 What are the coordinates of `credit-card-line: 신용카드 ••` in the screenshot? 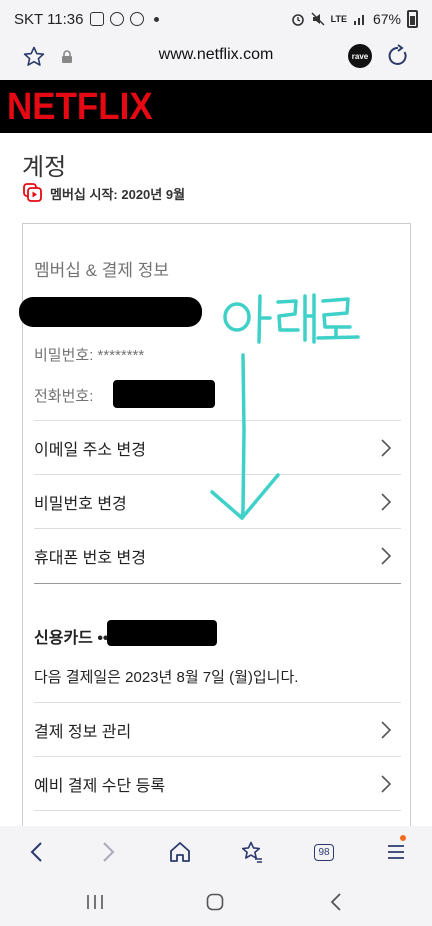 It's located at (71, 638).